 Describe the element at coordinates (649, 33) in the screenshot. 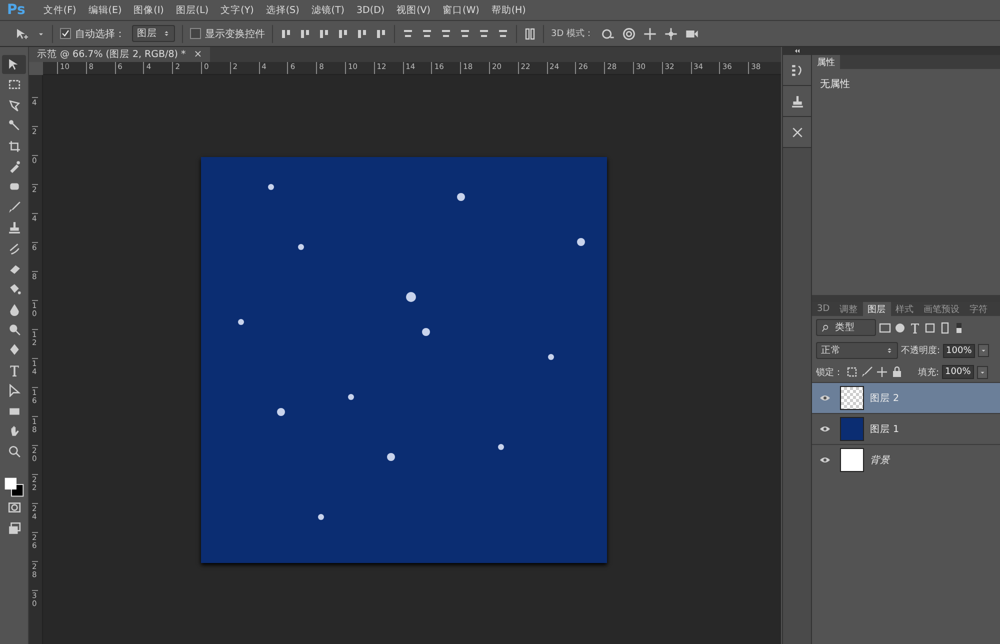

I see `drag-icon` at that location.